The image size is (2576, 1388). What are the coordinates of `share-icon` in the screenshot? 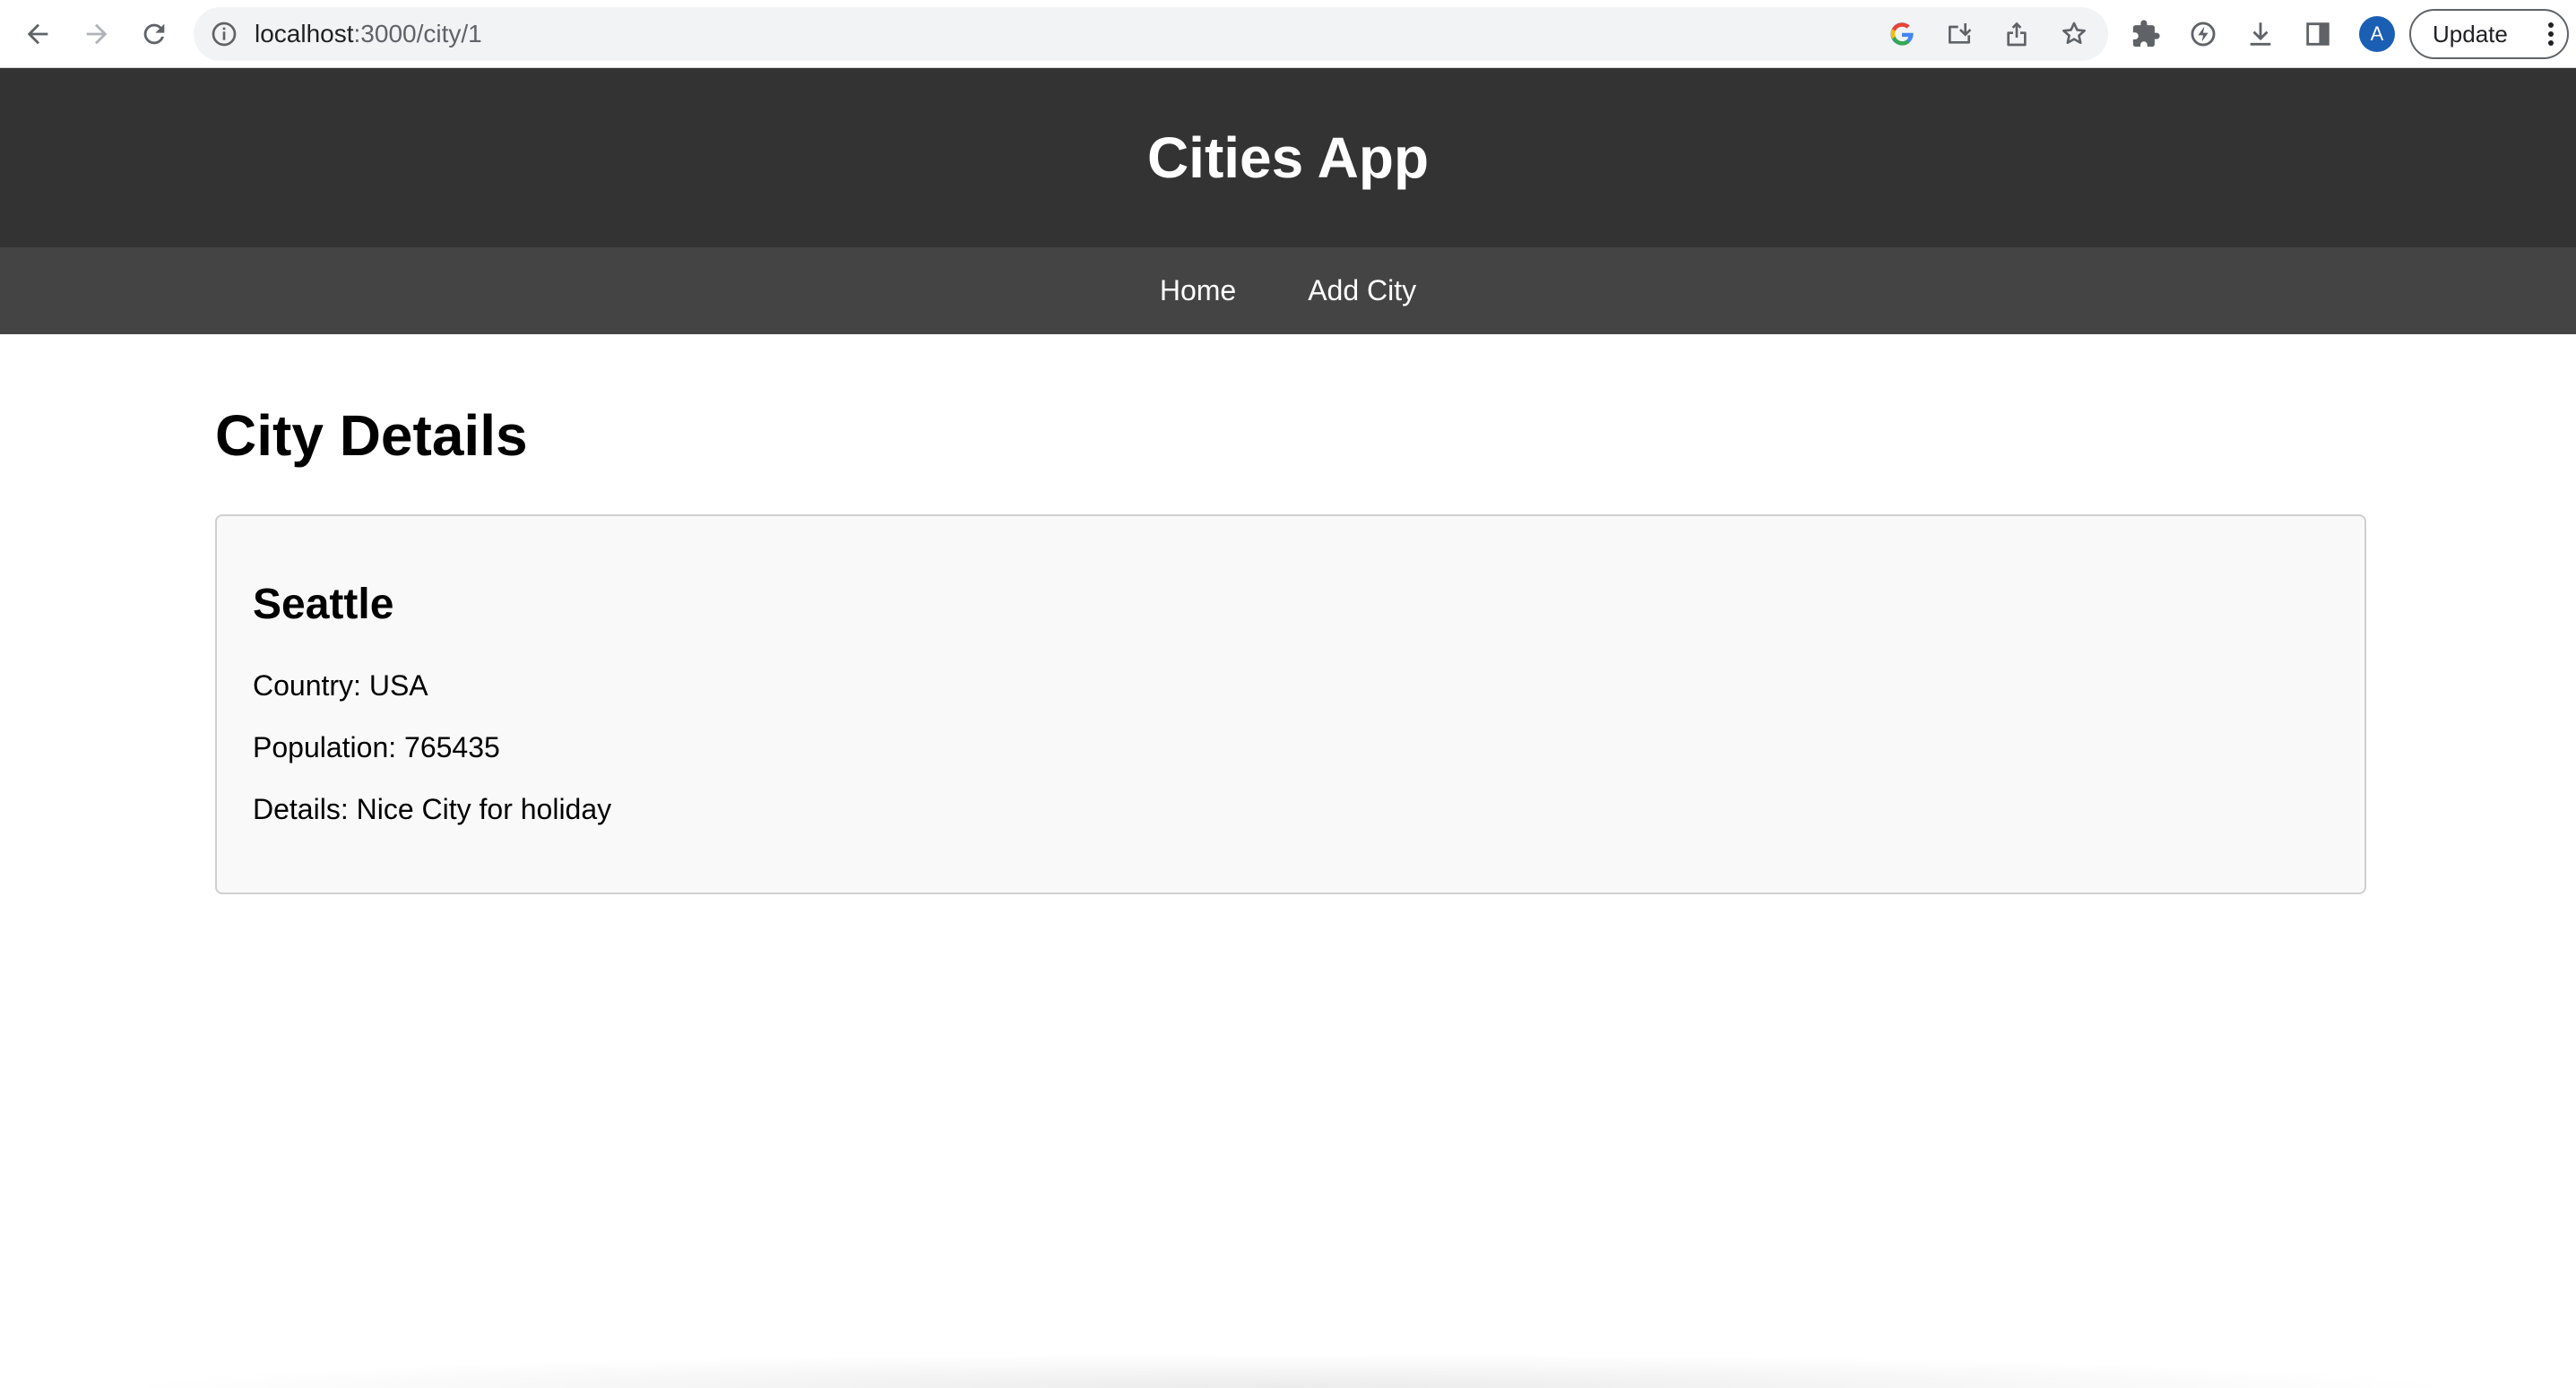 It's located at (2016, 34).